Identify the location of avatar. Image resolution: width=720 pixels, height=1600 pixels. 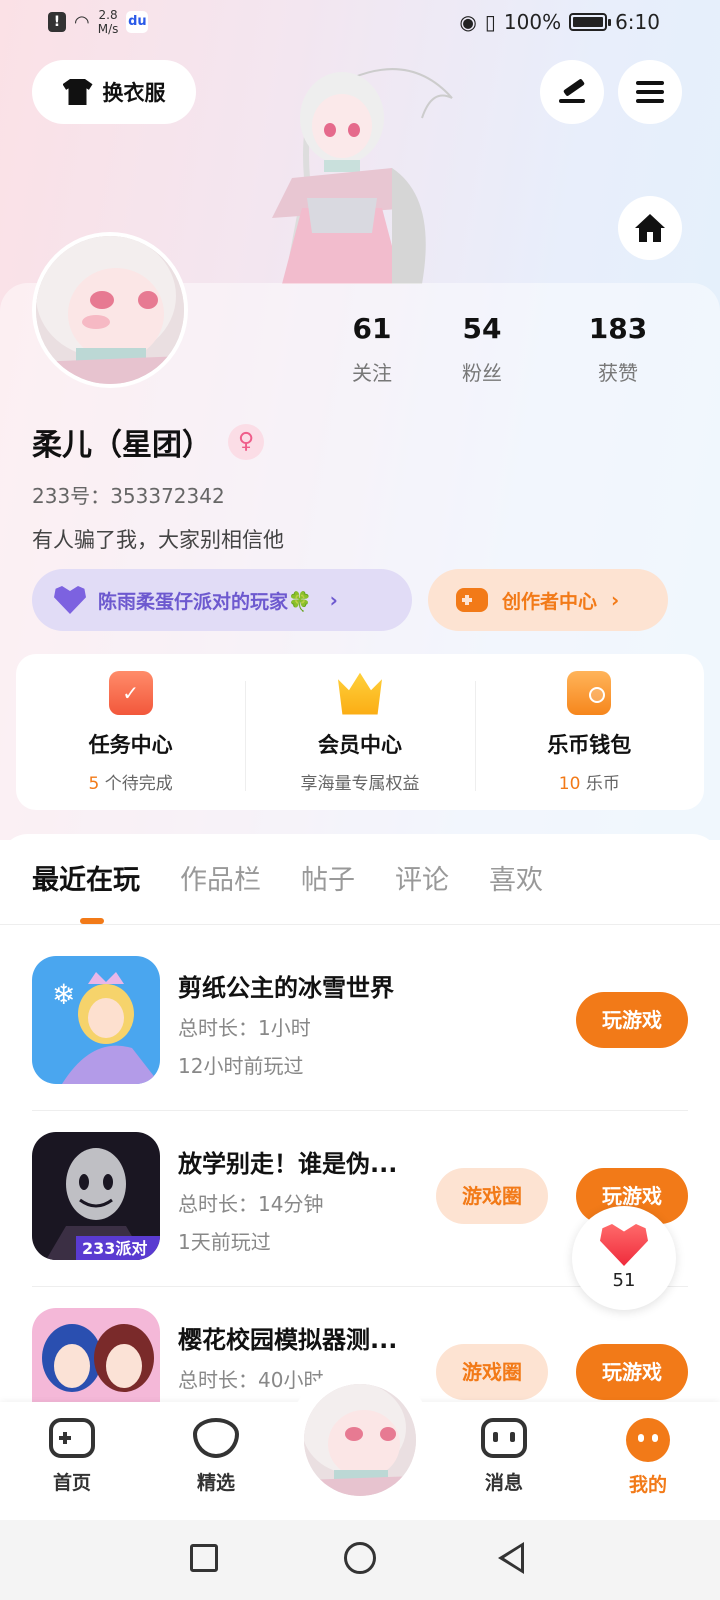
(110, 310).